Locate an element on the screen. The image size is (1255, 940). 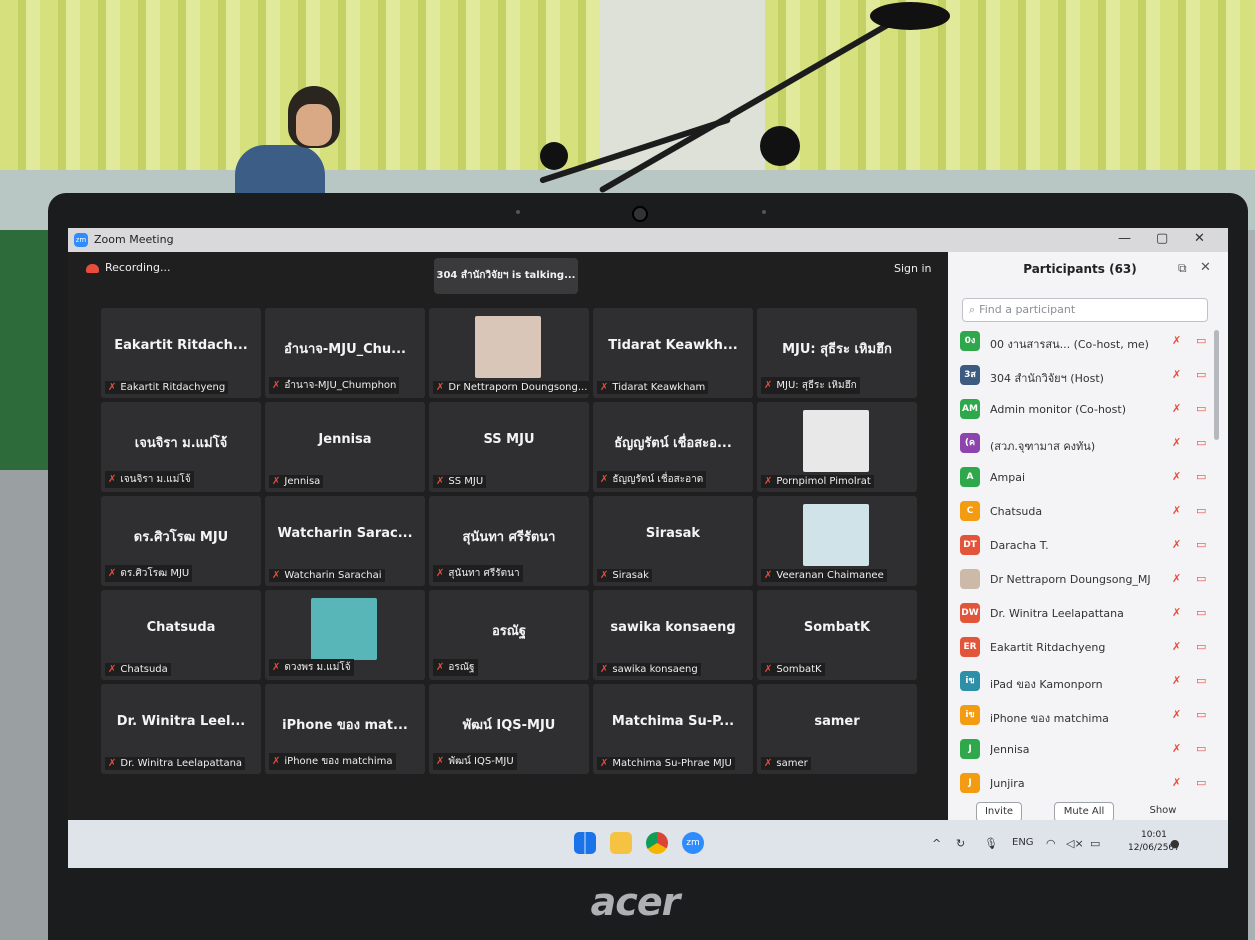
show-desktop-button: Show desktop is located at coordinates (1163, 818).